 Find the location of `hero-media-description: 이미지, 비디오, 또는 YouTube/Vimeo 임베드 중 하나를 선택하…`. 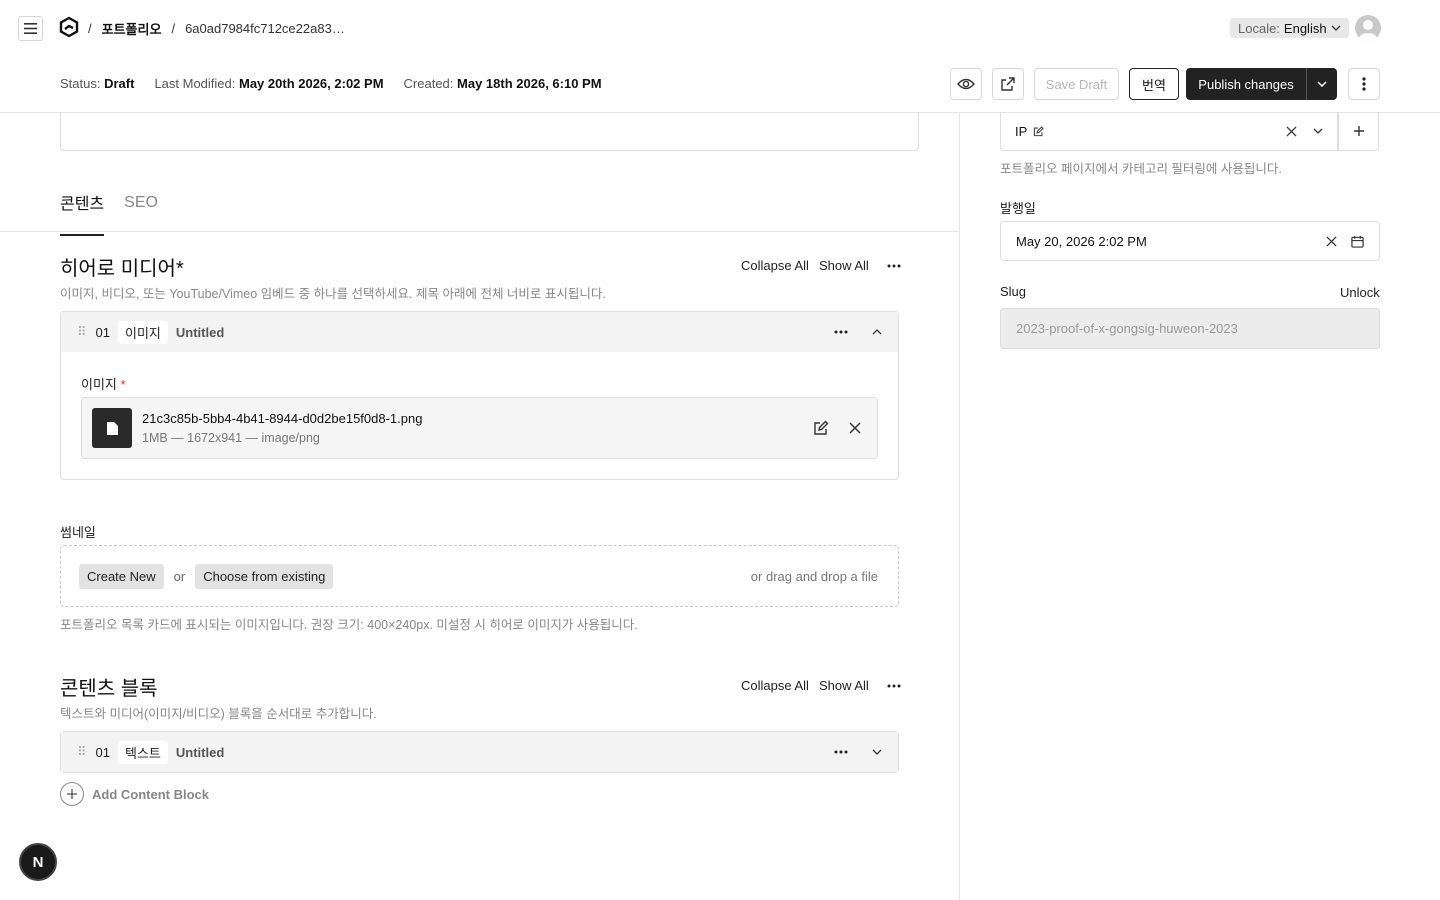

hero-media-description: 이미지, 비디오, 또는 YouTube/Vimeo 임베드 중 하나를 선택하… is located at coordinates (333, 294).